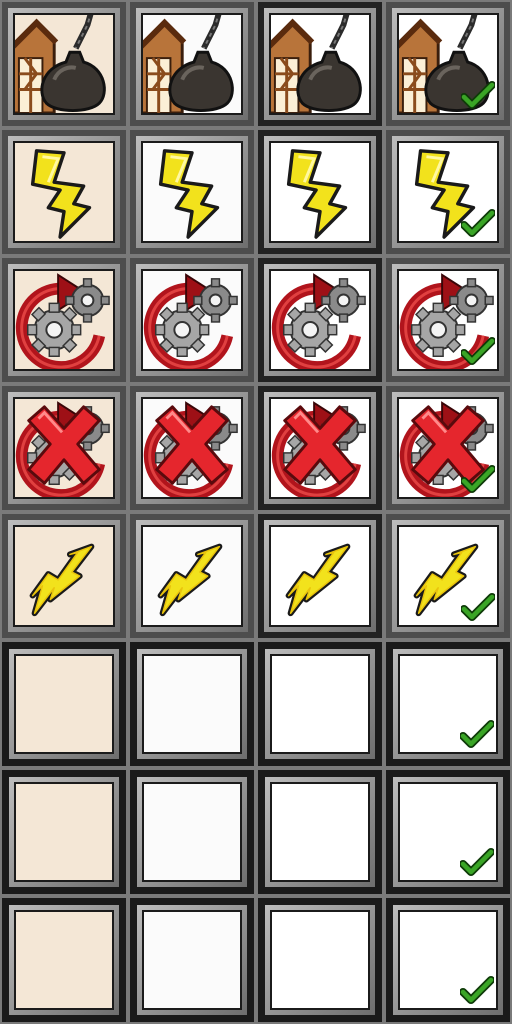  I want to click on sprite-button-r2-normal, so click(64, 320).